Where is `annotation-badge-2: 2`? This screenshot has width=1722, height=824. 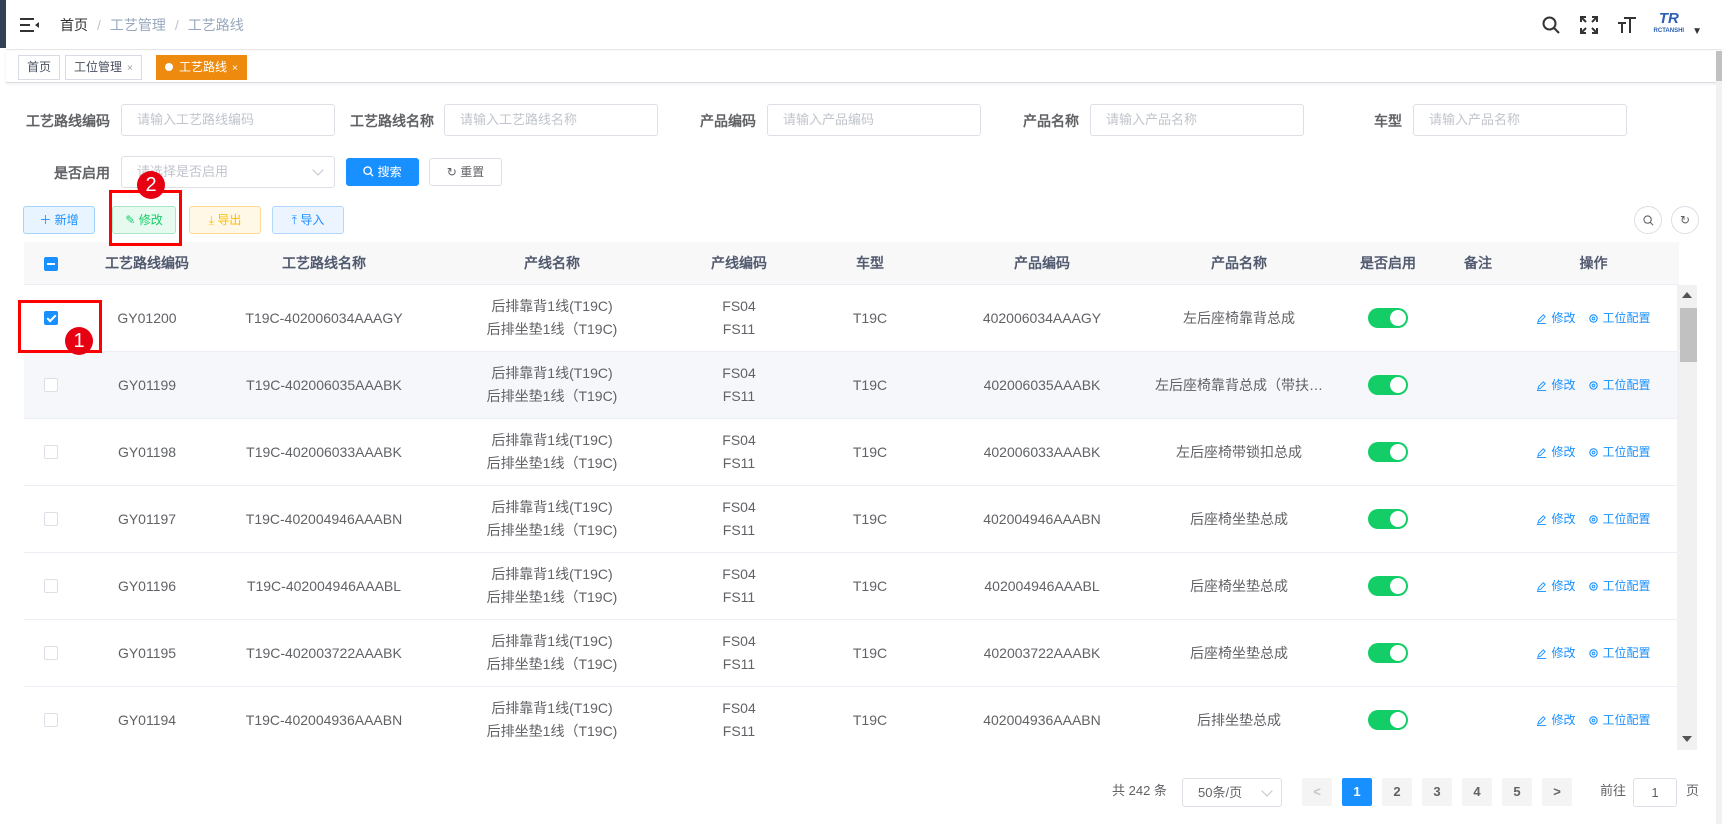
annotation-badge-2: 2 is located at coordinates (151, 185).